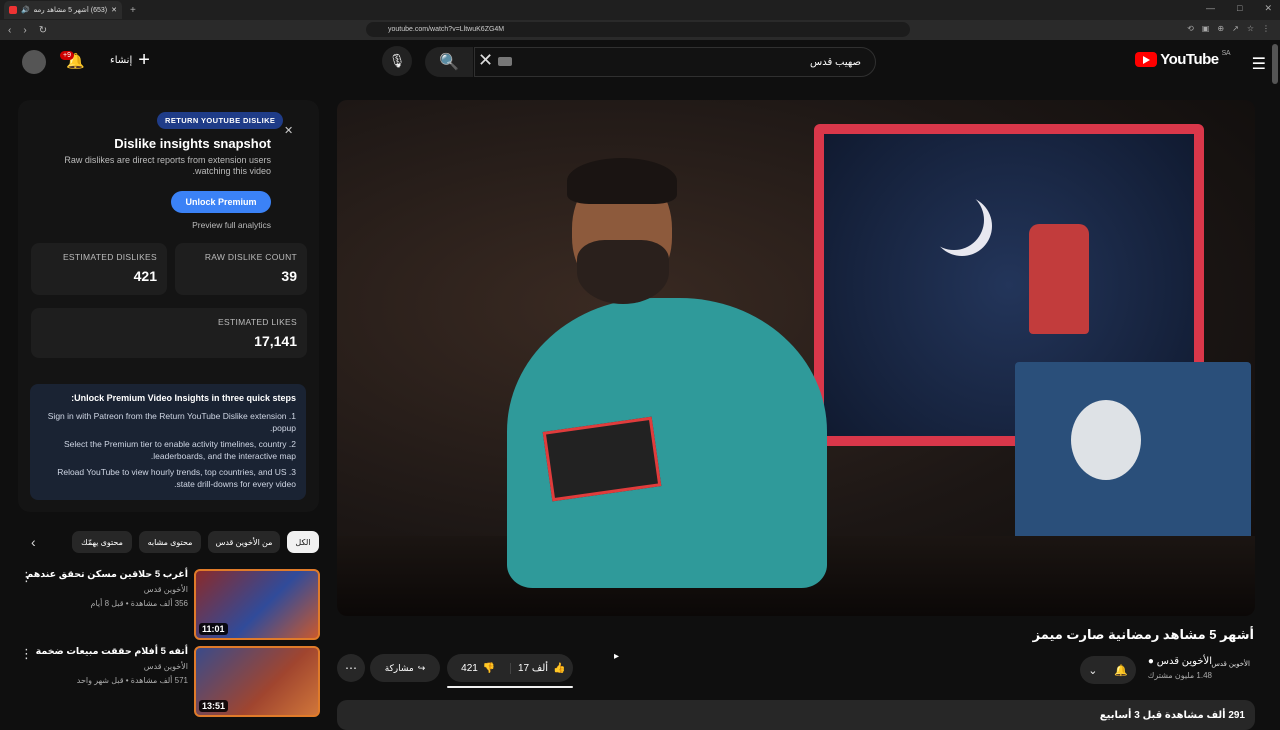 The image size is (1280, 730). Describe the element at coordinates (130, 60) in the screenshot. I see `create-button: إنشاء +` at that location.